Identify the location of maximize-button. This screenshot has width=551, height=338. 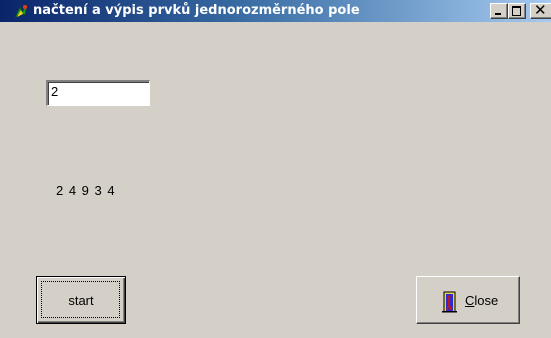
(517, 11).